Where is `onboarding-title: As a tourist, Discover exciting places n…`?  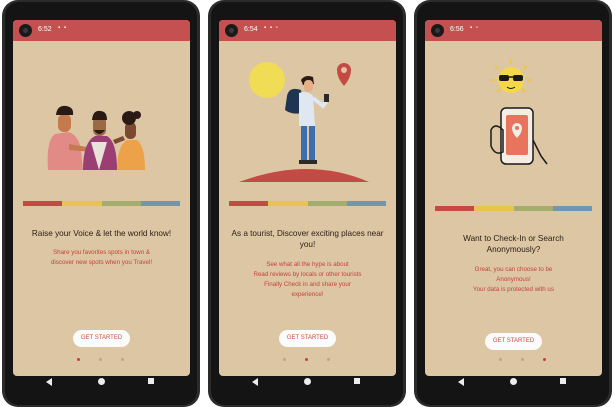
onboarding-title: As a tourist, Discover exciting places n… is located at coordinates (307, 239).